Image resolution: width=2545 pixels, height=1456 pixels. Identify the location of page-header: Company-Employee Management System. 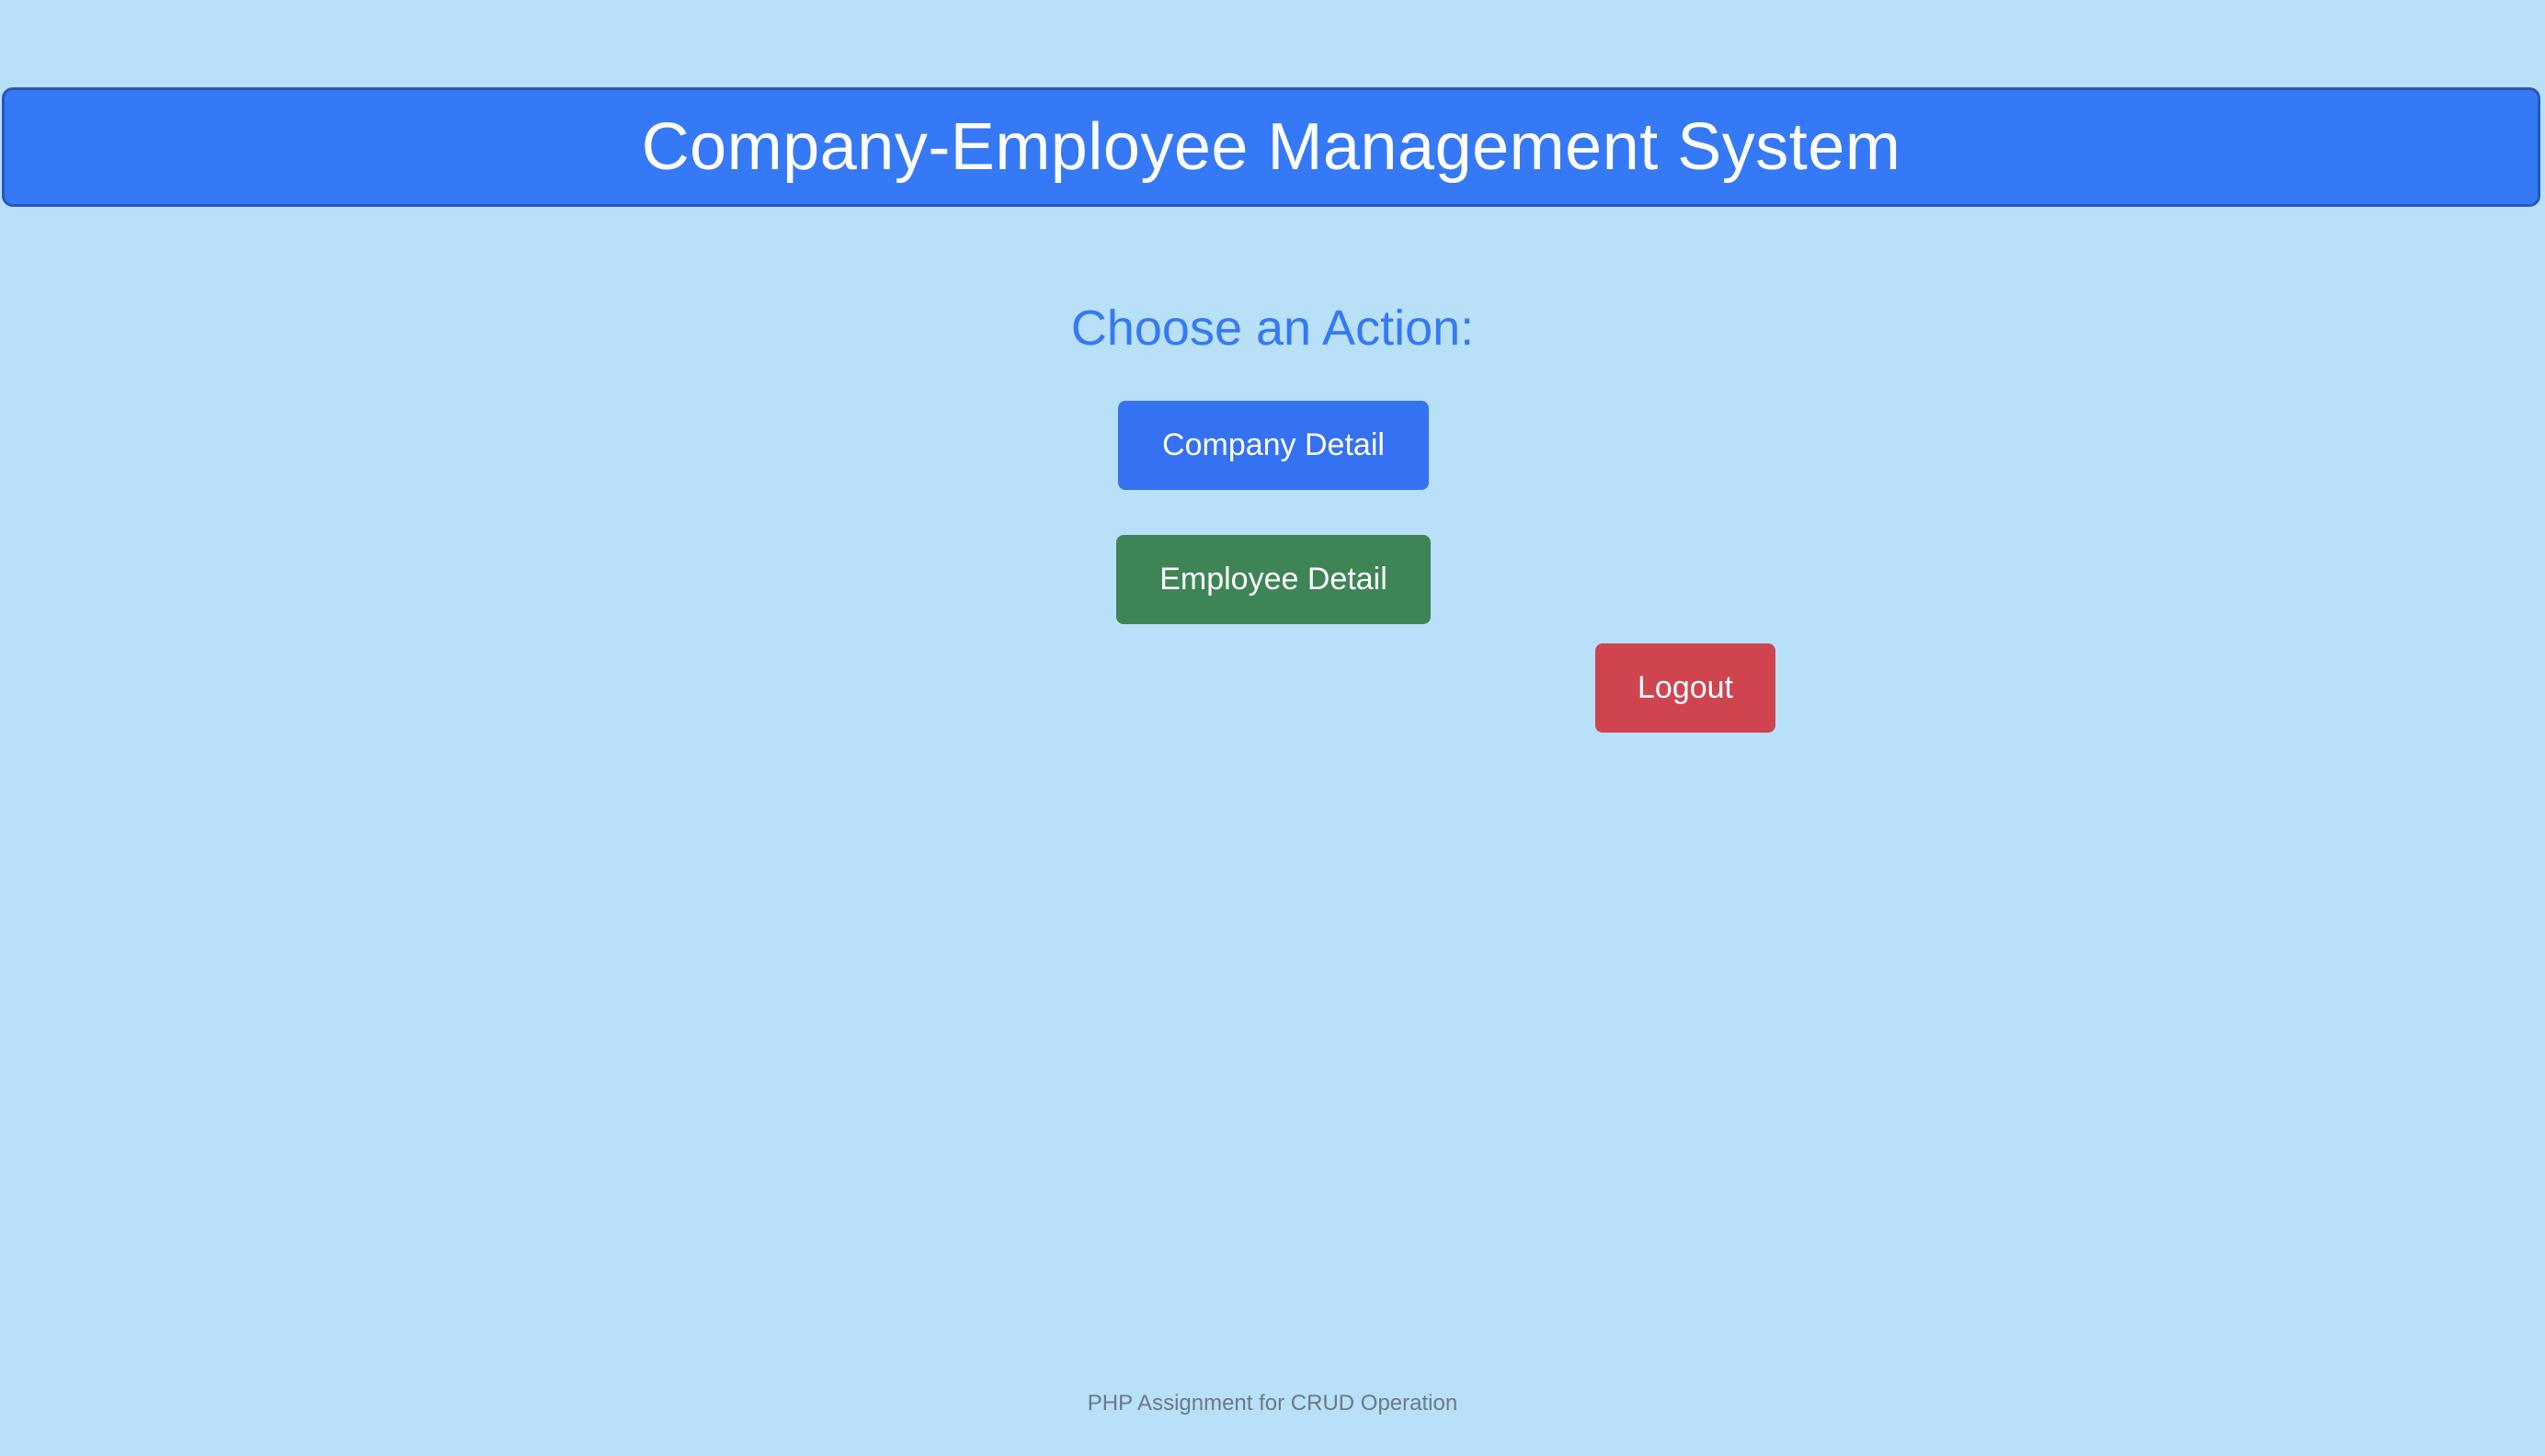
(1271, 147).